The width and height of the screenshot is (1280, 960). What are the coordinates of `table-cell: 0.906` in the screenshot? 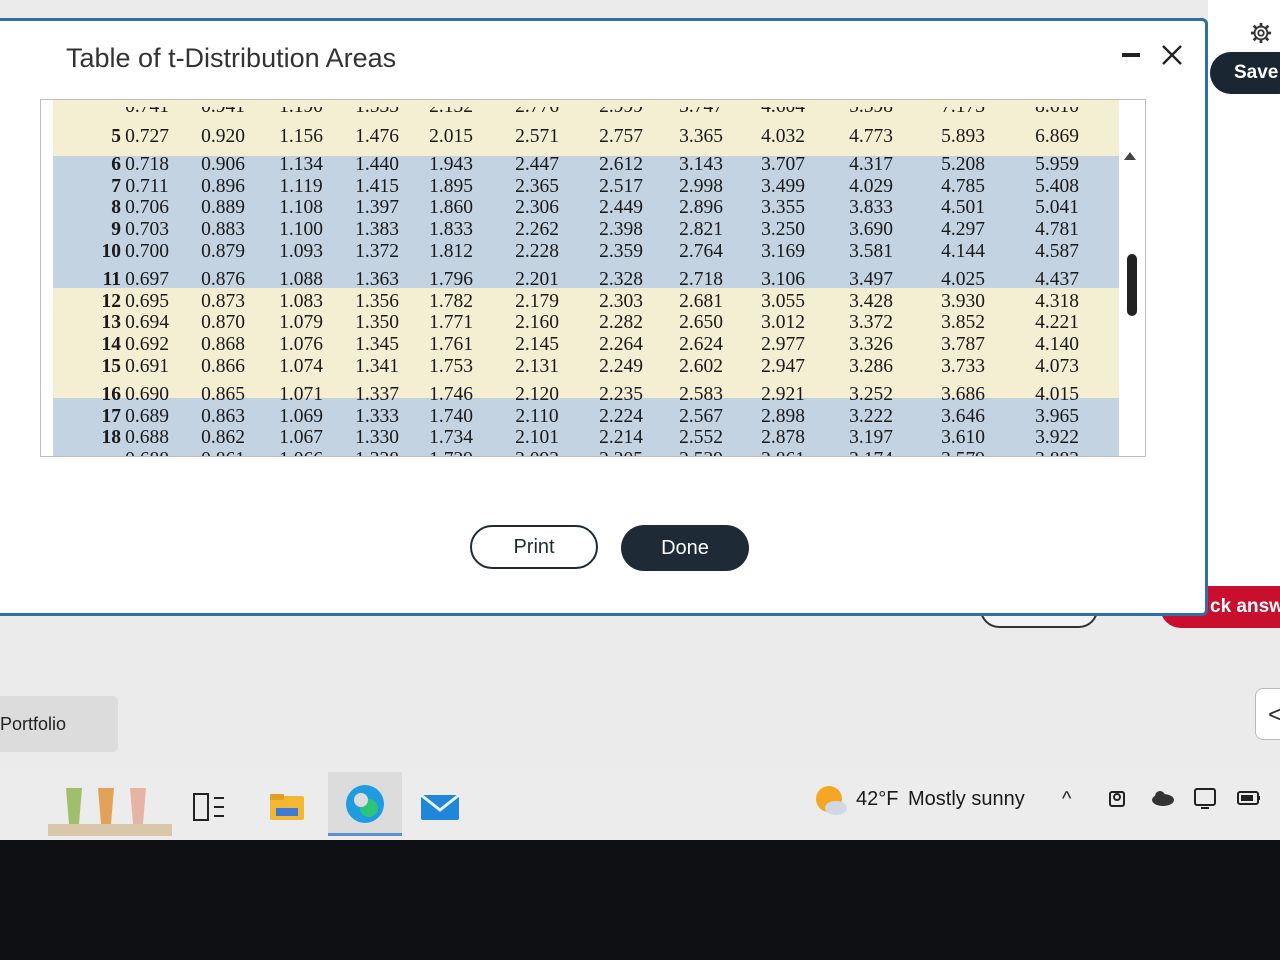 It's located at (223, 164).